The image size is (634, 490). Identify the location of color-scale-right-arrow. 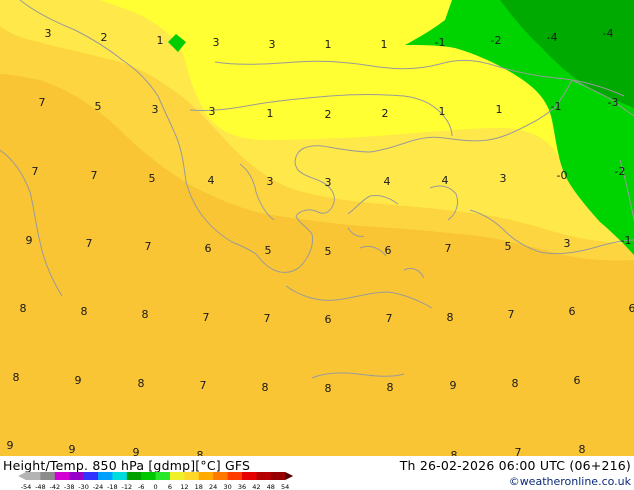
(289, 476).